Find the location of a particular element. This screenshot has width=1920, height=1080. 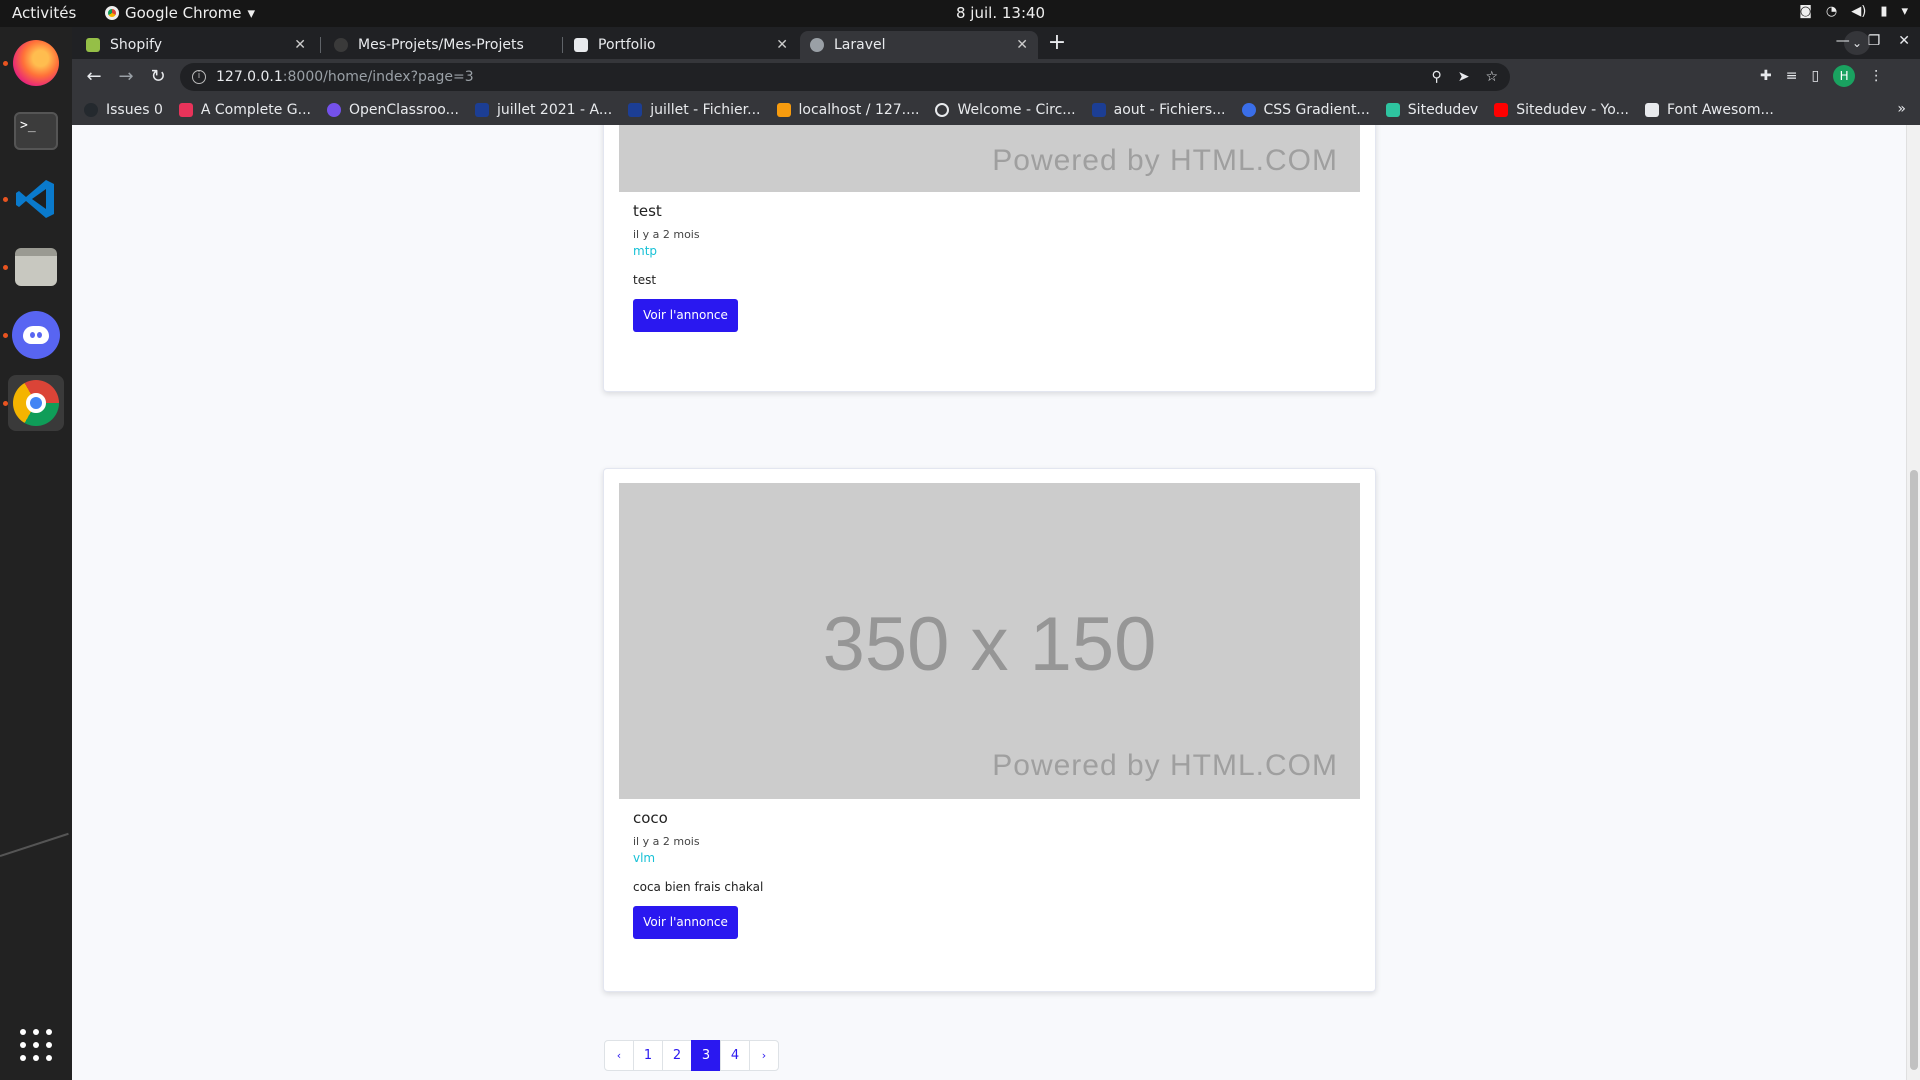

extensions-icon: ✚ is located at coordinates (1766, 76).